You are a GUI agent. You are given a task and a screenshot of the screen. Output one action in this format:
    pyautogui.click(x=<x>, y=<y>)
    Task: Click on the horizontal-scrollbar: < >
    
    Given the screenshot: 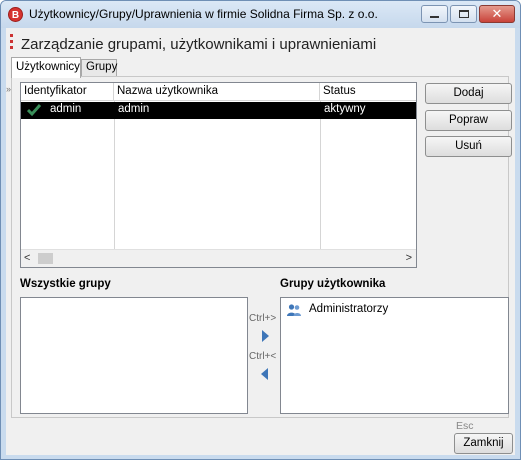 What is the action you would take?
    pyautogui.click(x=218, y=258)
    